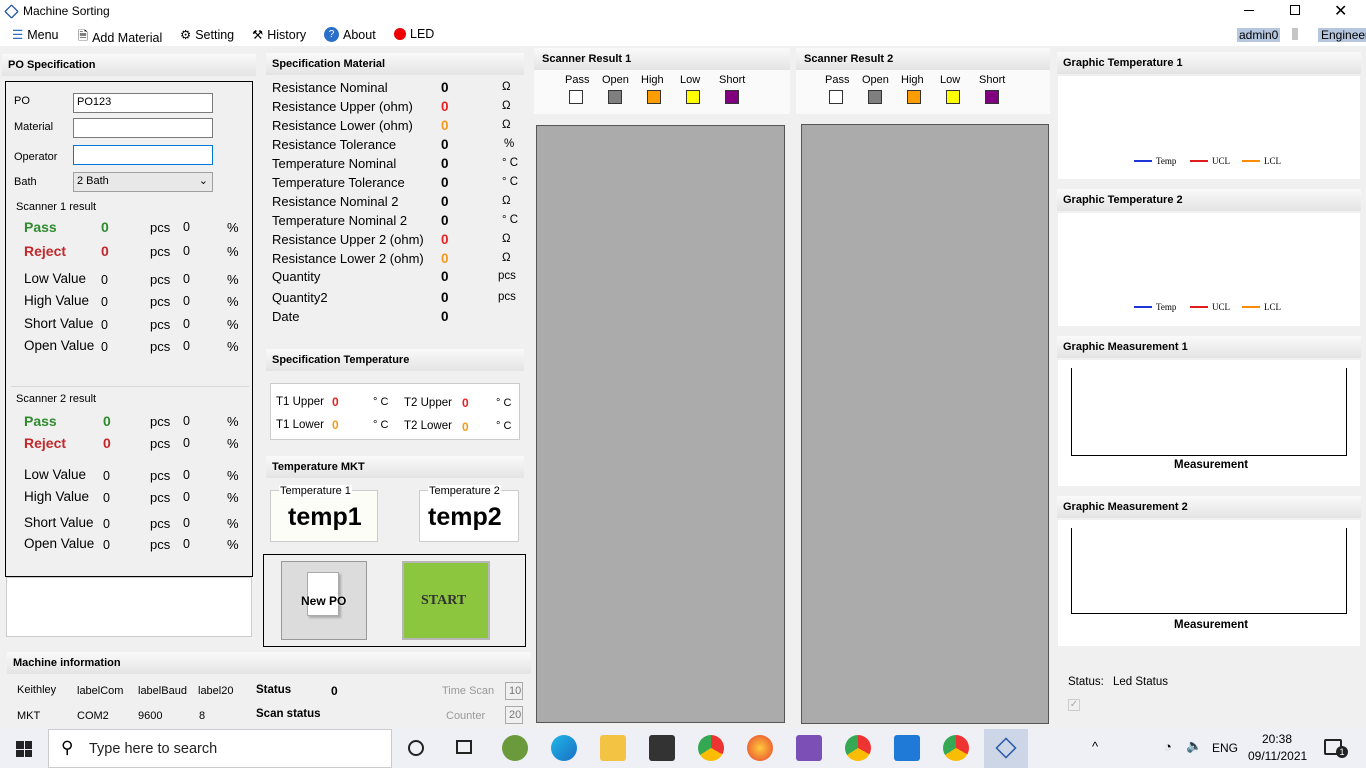  I want to click on visual-studio-icon, so click(809, 748).